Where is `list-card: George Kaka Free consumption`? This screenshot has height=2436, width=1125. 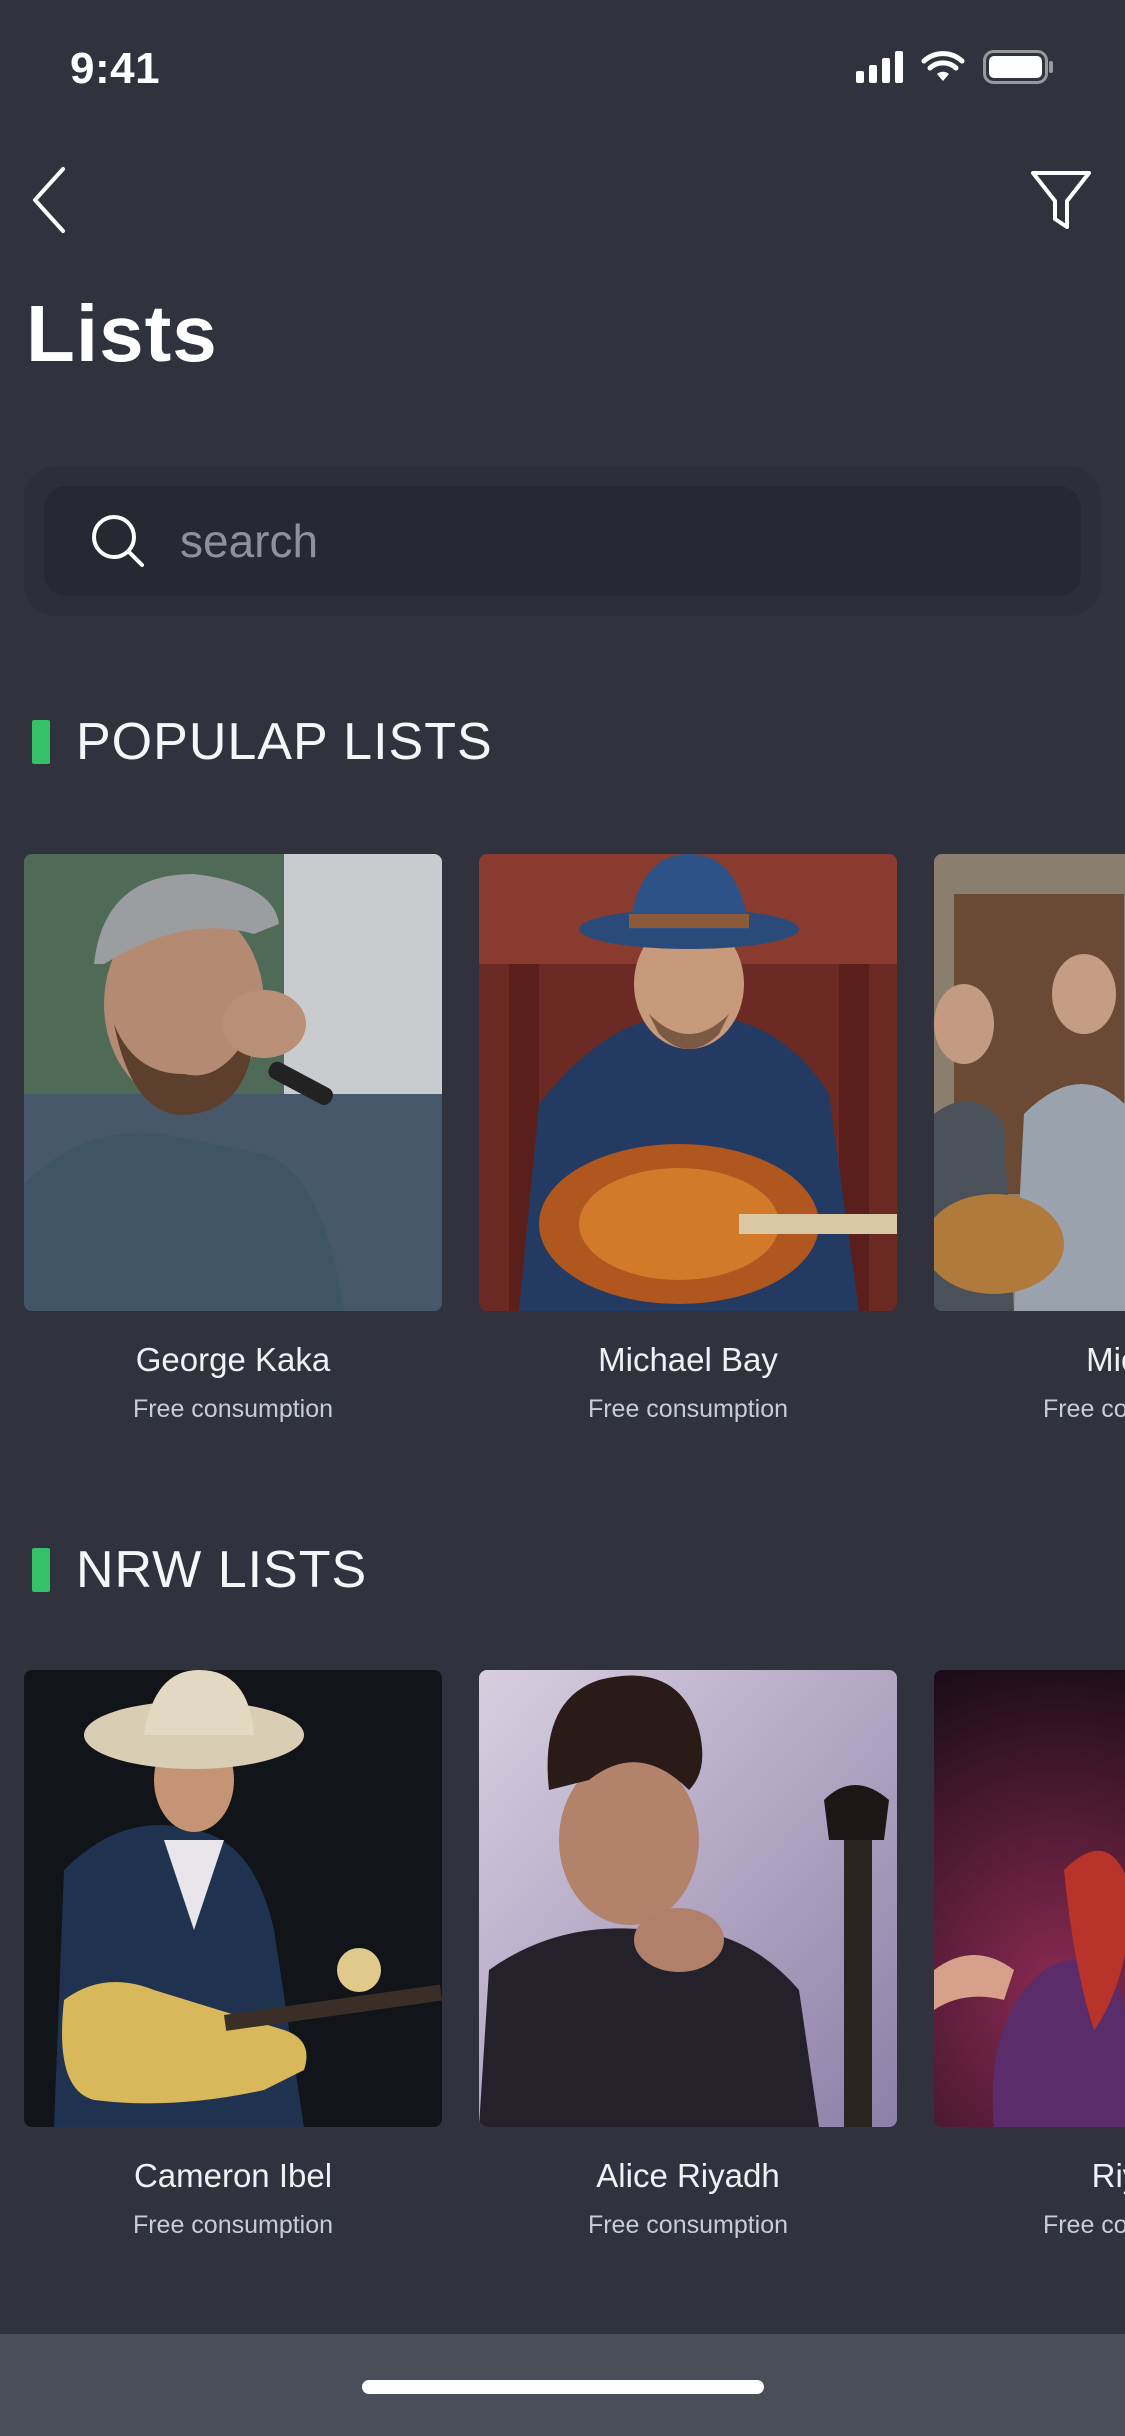
list-card: George Kaka Free consumption is located at coordinates (233, 1139).